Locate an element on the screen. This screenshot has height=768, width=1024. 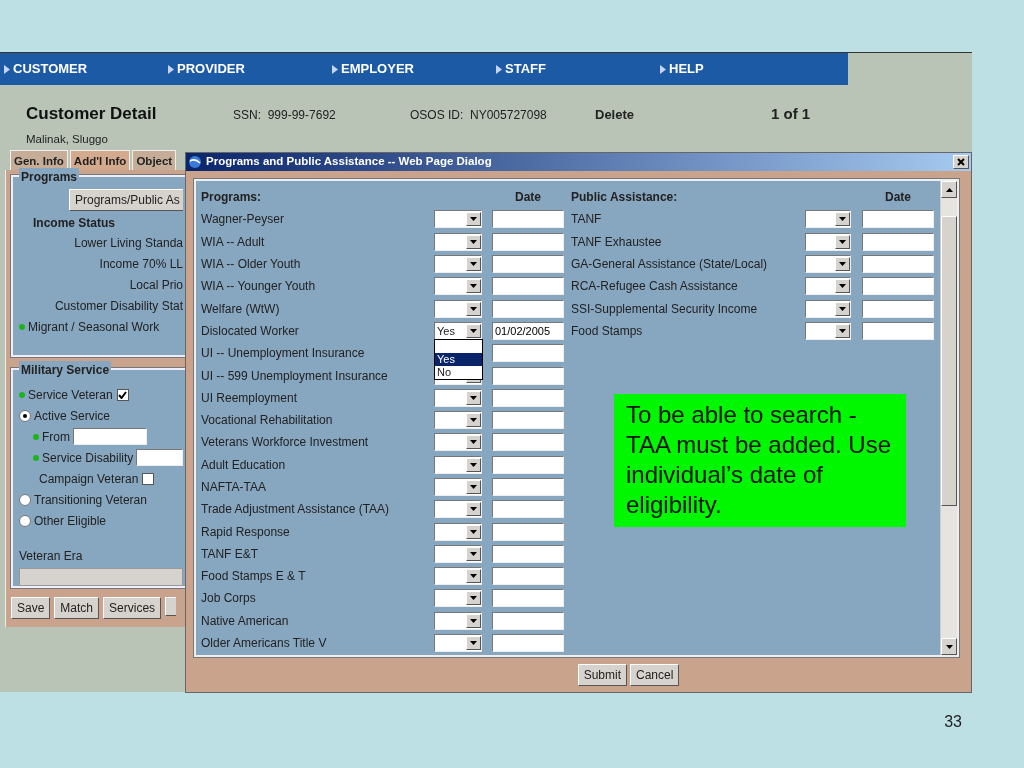
form-button is located at coordinates (171, 606).